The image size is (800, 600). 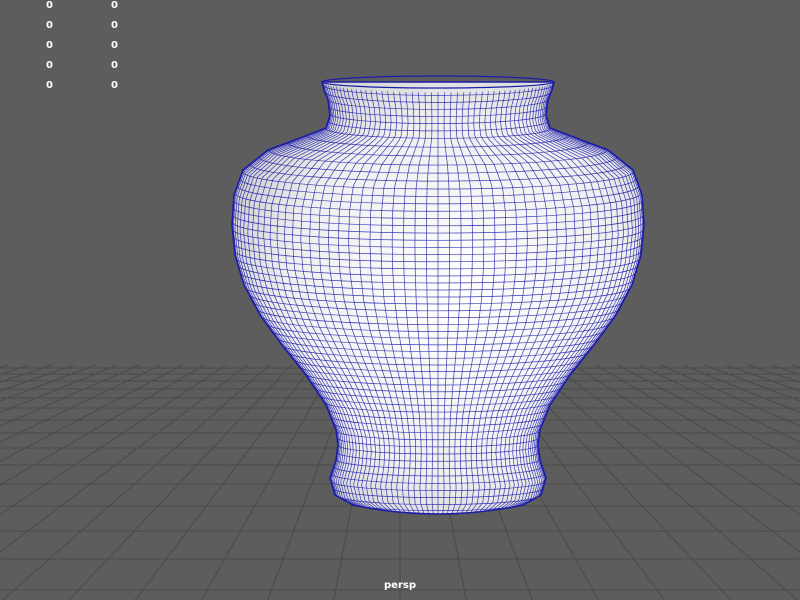 I want to click on heads-up-display: 0 0 0 0 0 0 0 0 0 0, so click(x=100, y=50).